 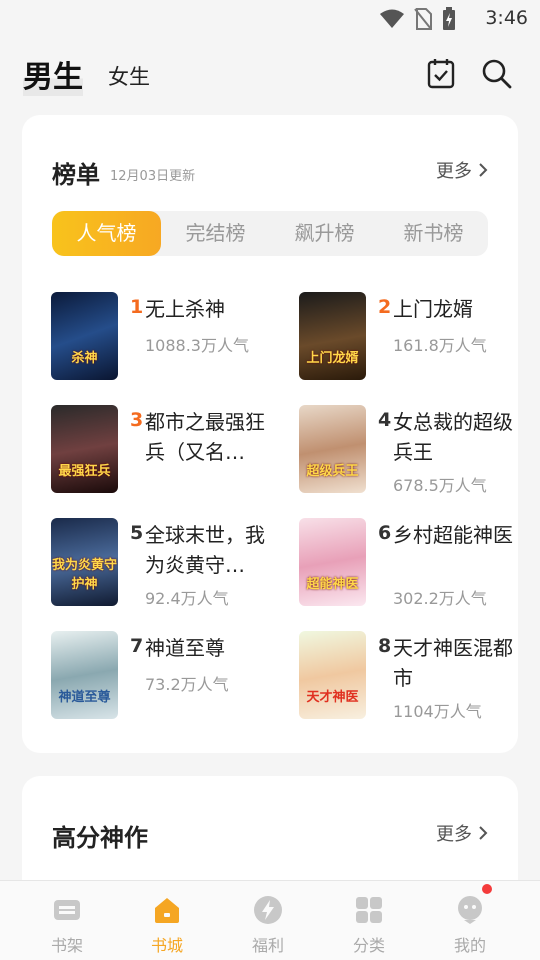 I want to click on high-score-title: 高分神作, so click(x=100, y=838).